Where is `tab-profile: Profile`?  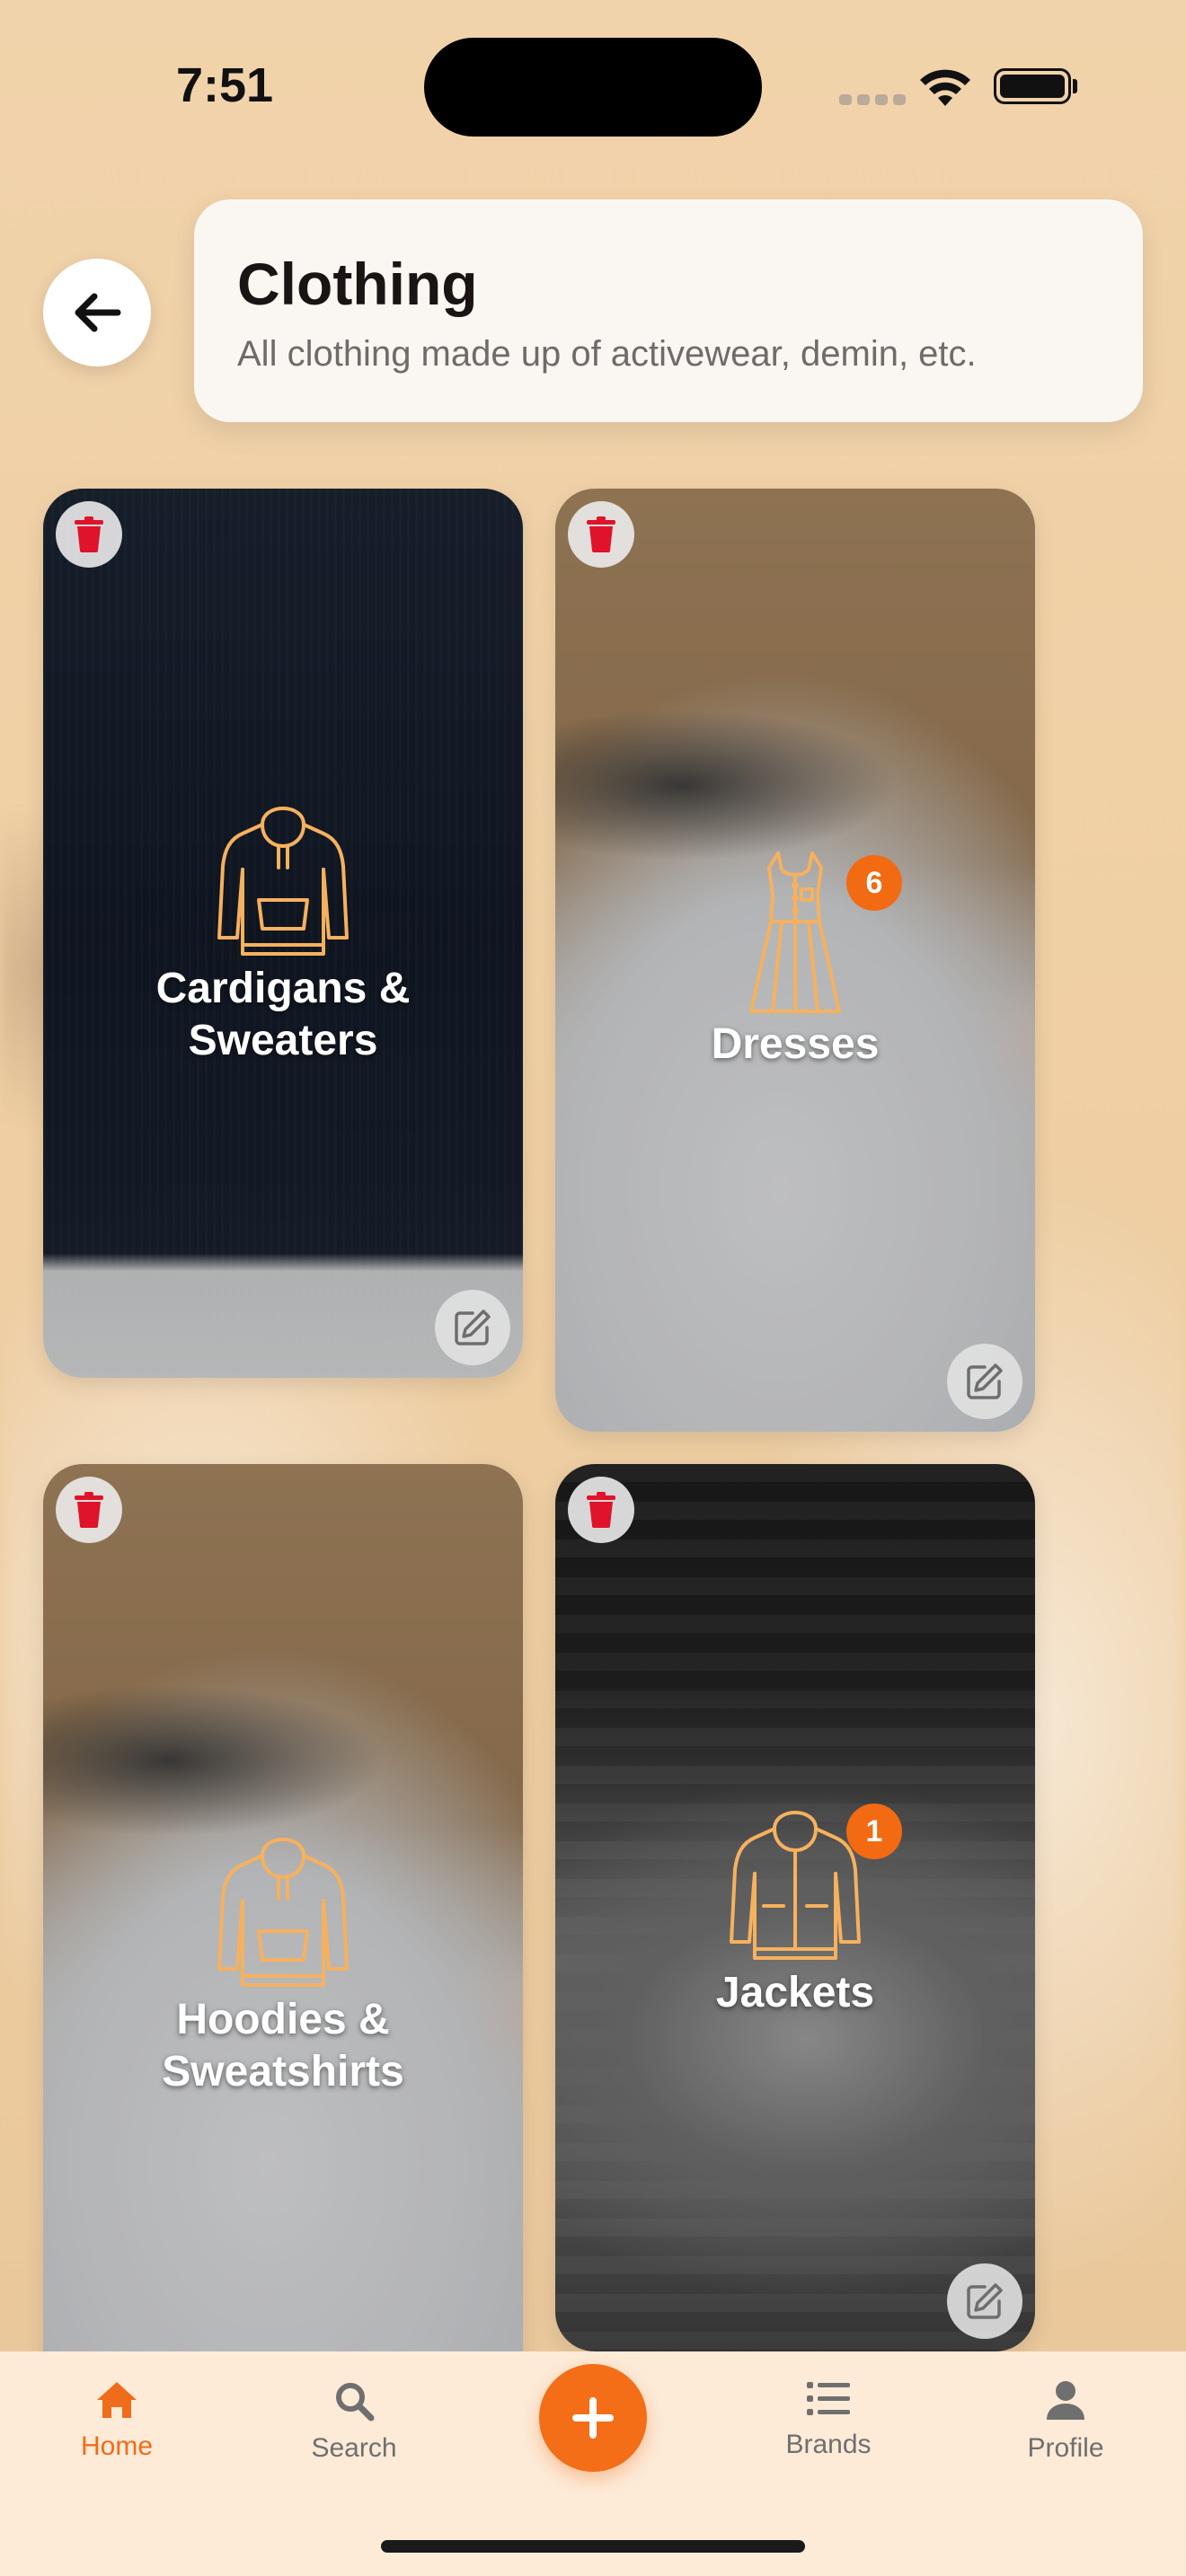
tab-profile: Profile is located at coordinates (1065, 2422).